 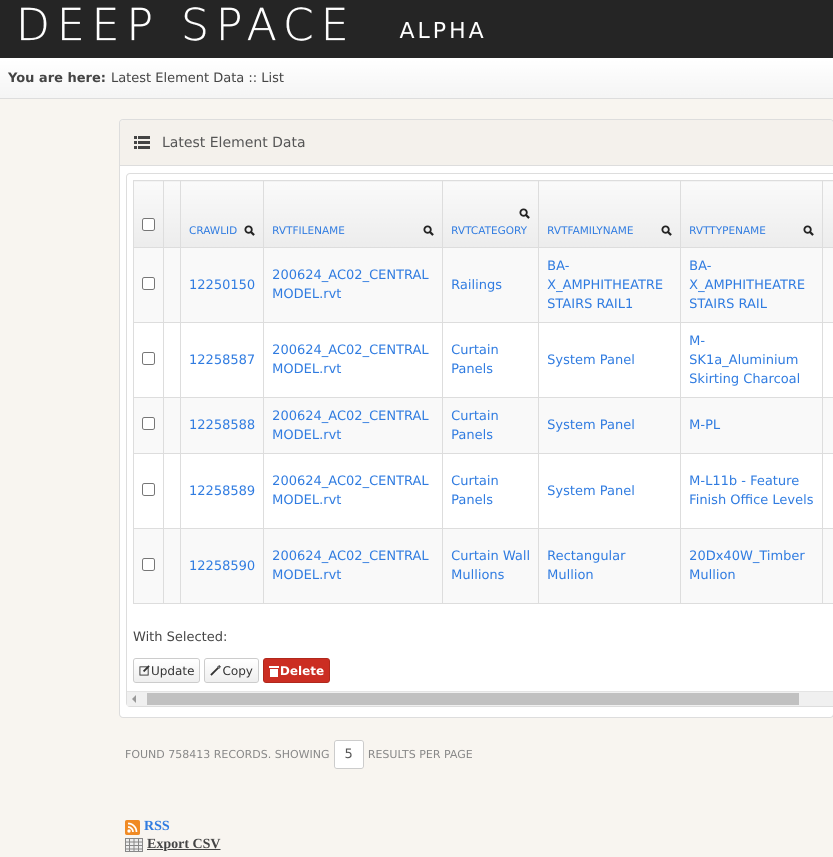 I want to click on select-all-checkbox, so click(x=148, y=224).